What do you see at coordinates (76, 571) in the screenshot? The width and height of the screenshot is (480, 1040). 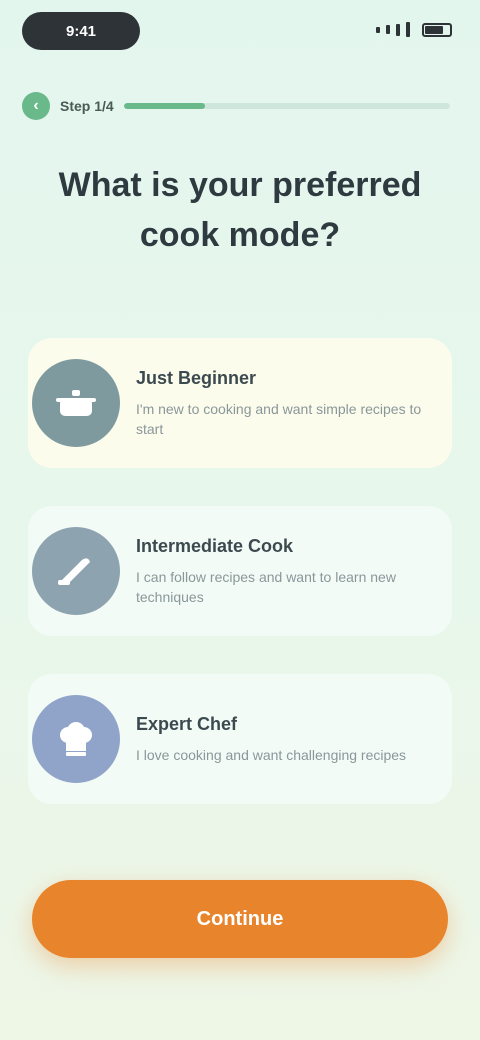 I see `knife-icon` at bounding box center [76, 571].